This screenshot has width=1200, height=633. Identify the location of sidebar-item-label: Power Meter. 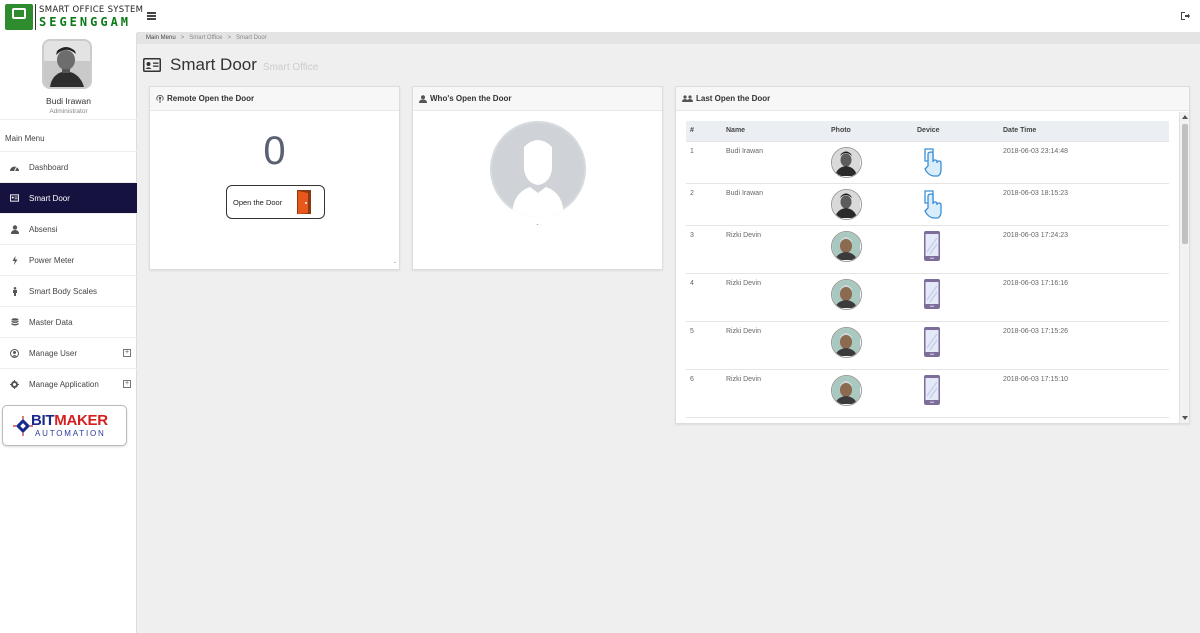
(52, 260).